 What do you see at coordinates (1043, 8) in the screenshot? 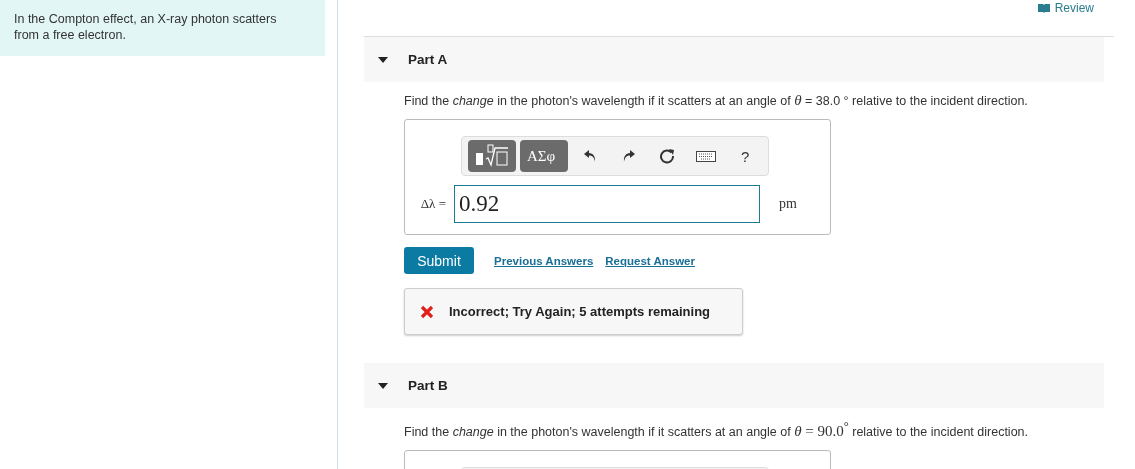
I see `book-icon` at bounding box center [1043, 8].